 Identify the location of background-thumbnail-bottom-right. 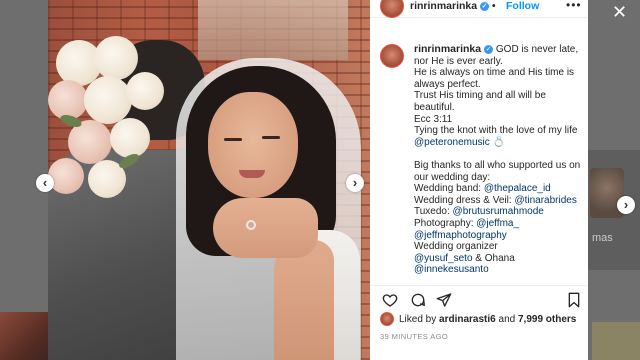
(616, 341).